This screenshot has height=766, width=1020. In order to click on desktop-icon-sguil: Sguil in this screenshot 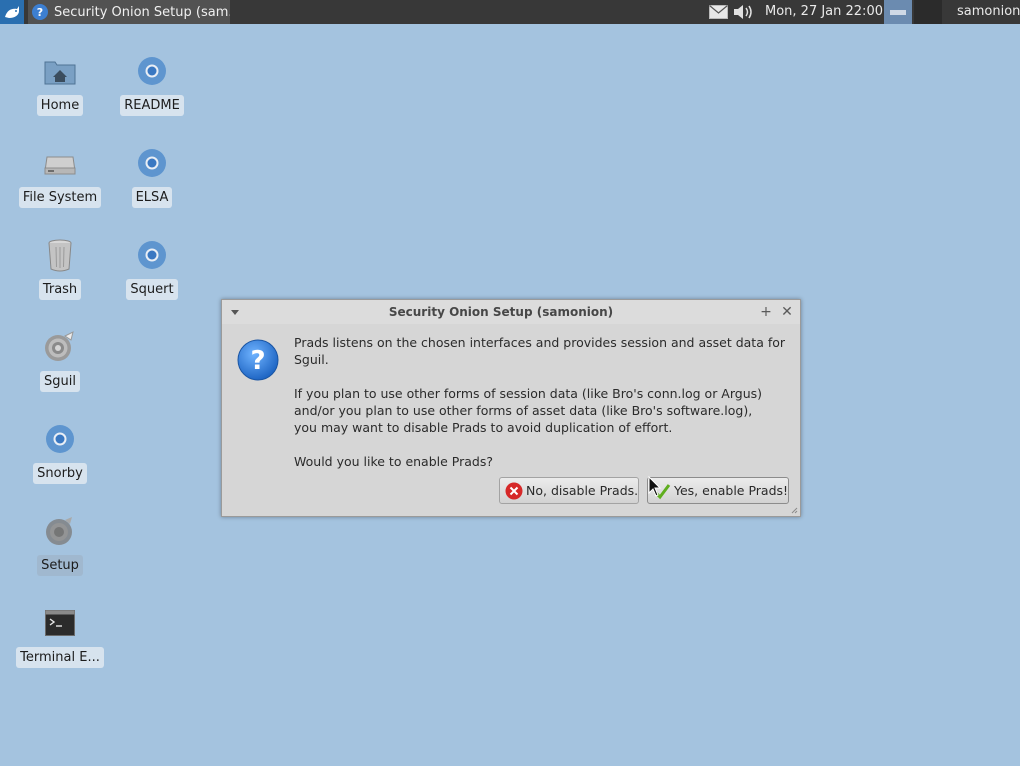, I will do `click(60, 369)`.